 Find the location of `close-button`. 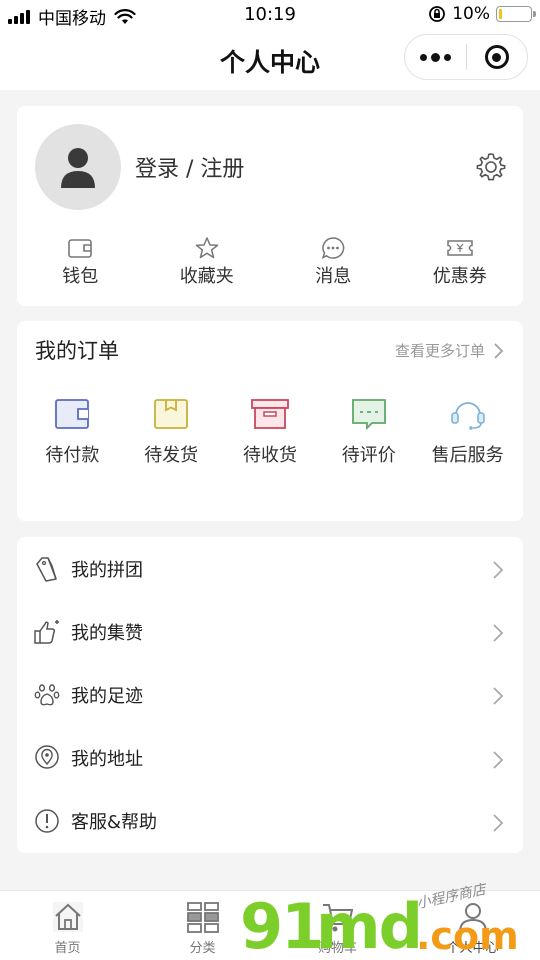

close-button is located at coordinates (496, 57).